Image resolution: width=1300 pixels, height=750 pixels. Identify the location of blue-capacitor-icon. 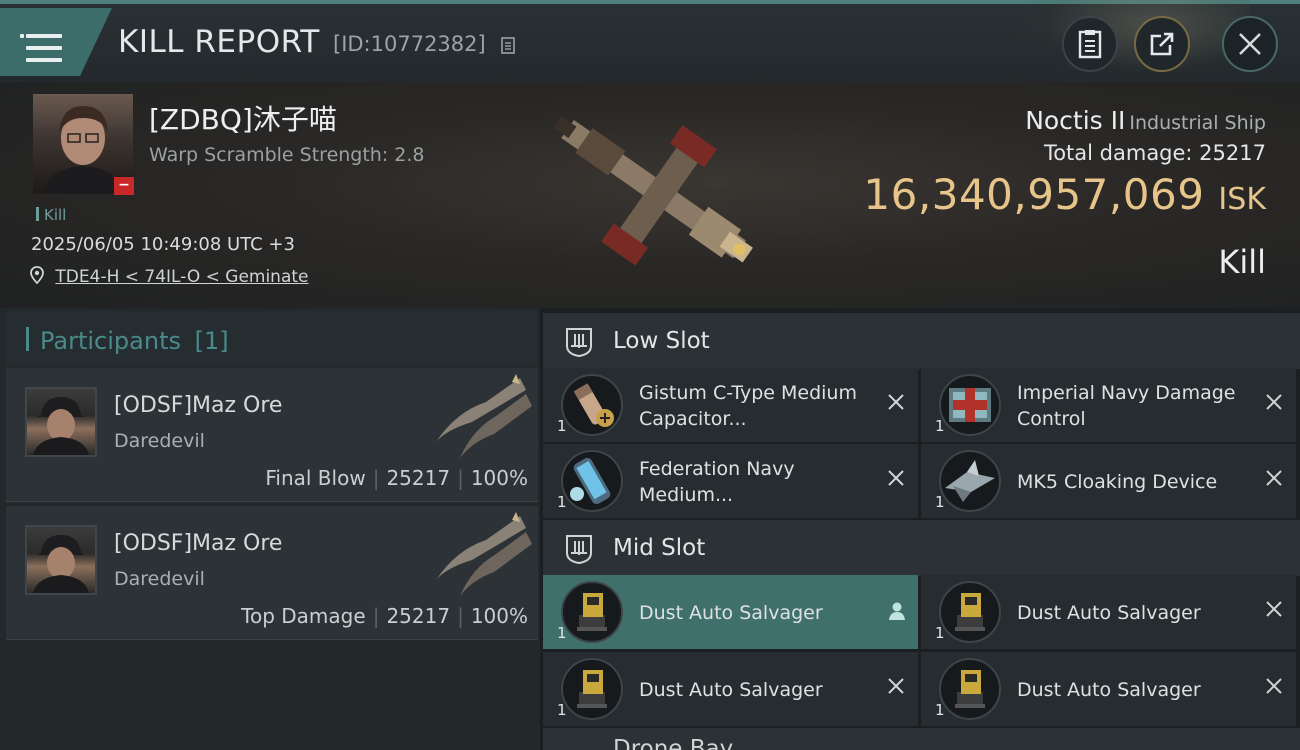
(592, 481).